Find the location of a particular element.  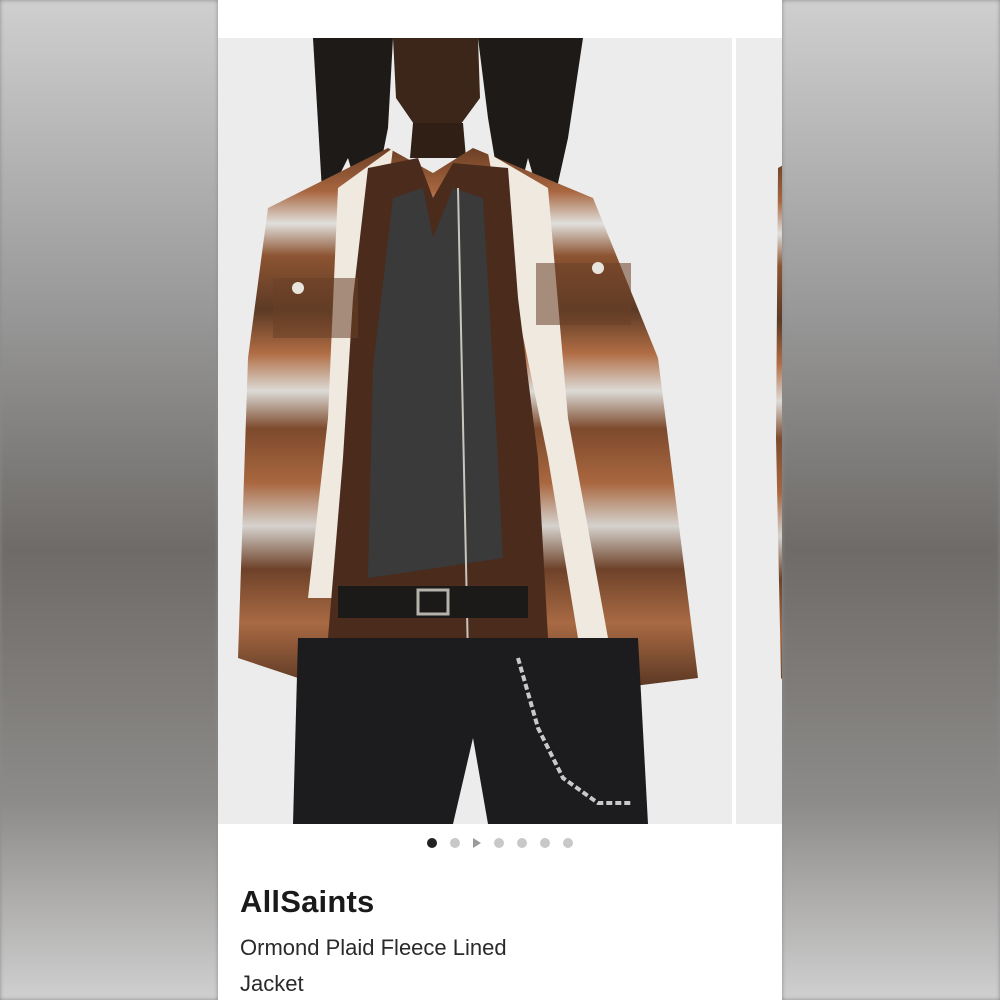

product-title: Ormond Plaid Fleece Lined Jacket is located at coordinates (373, 965).